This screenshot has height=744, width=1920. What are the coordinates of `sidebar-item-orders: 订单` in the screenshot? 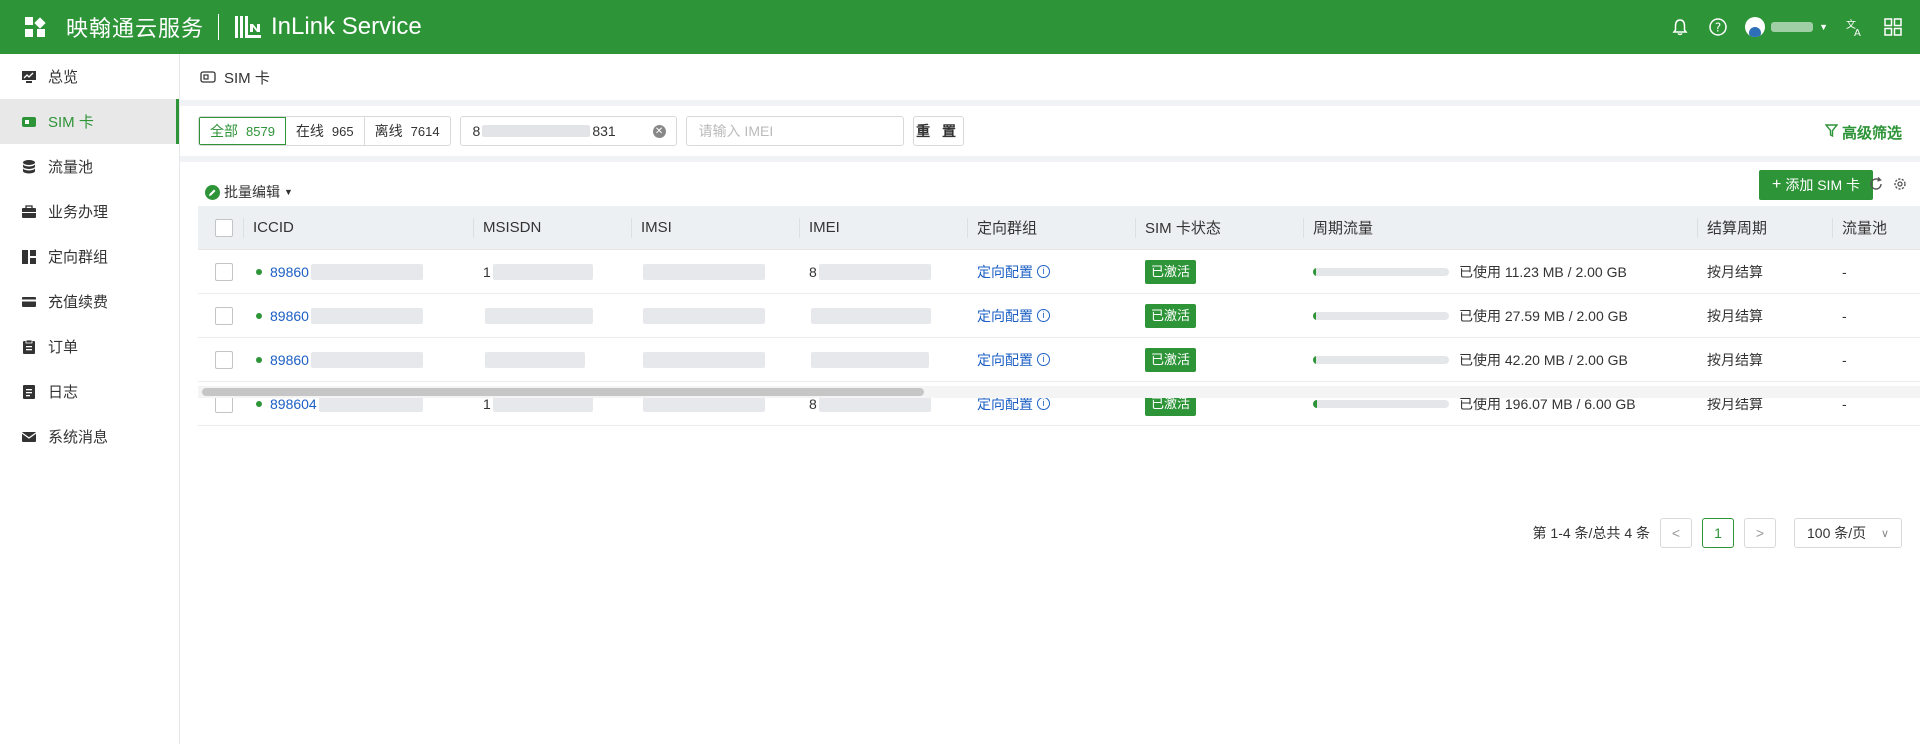 It's located at (89, 346).